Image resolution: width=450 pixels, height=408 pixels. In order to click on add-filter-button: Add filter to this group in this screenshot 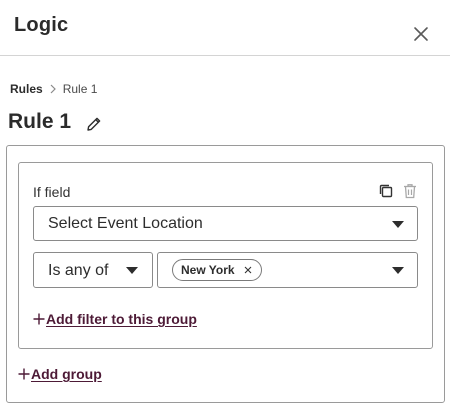, I will do `click(115, 319)`.